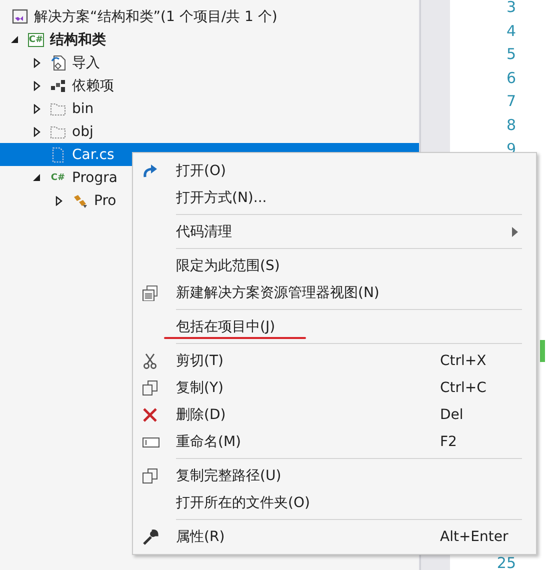 The width and height of the screenshot is (547, 570). What do you see at coordinates (58, 177) in the screenshot?
I see `csharp-file-icon: C#` at bounding box center [58, 177].